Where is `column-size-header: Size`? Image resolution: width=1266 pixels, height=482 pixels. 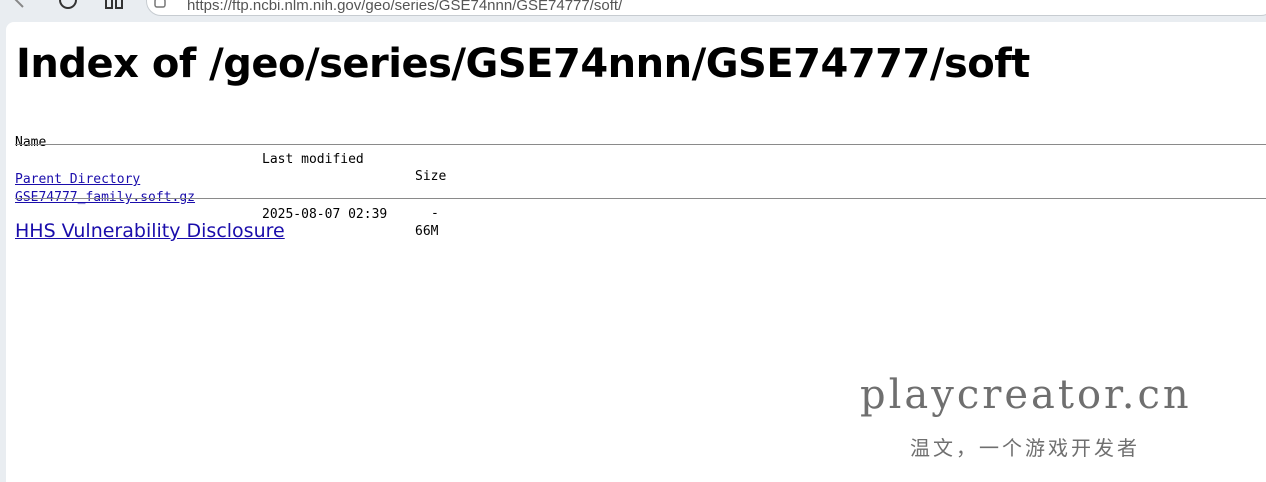
column-size-header: Size is located at coordinates (431, 176).